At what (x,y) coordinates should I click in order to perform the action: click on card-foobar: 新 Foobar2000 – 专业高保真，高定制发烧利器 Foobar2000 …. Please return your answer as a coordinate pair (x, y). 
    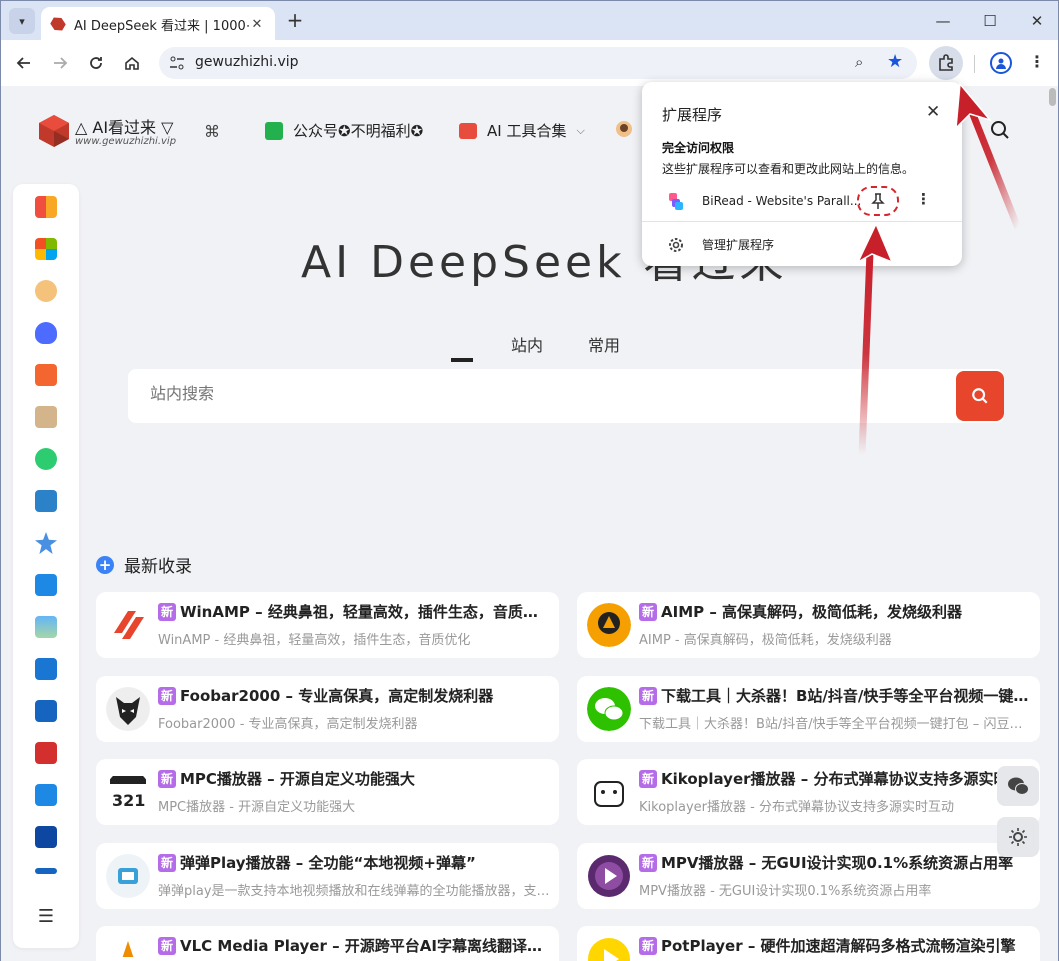
    Looking at the image, I should click on (327, 709).